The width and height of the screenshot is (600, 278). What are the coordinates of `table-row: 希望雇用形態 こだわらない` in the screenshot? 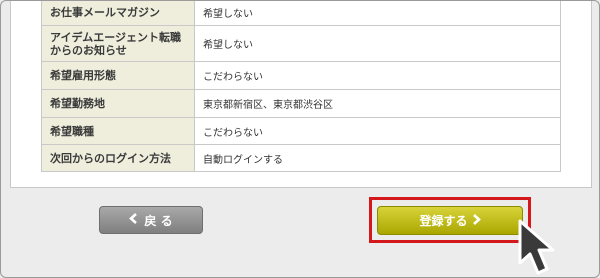 It's located at (301, 75).